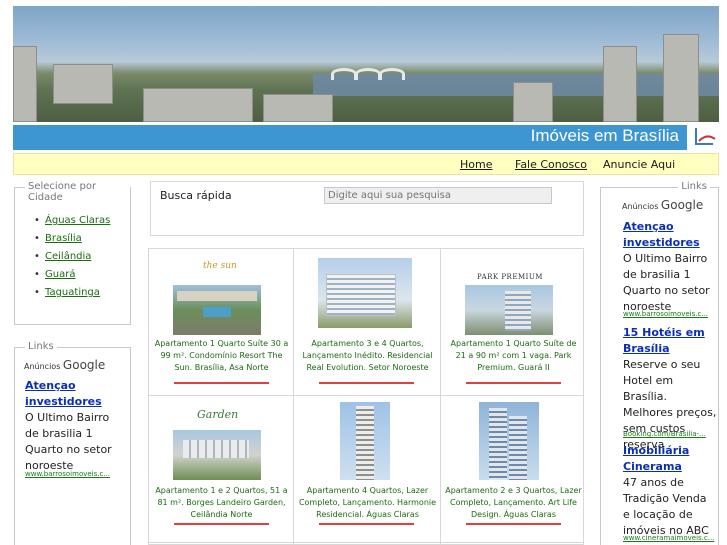 The image size is (727, 545). What do you see at coordinates (366, 137) in the screenshot?
I see `title-bar: Imóveis em Brasília` at bounding box center [366, 137].